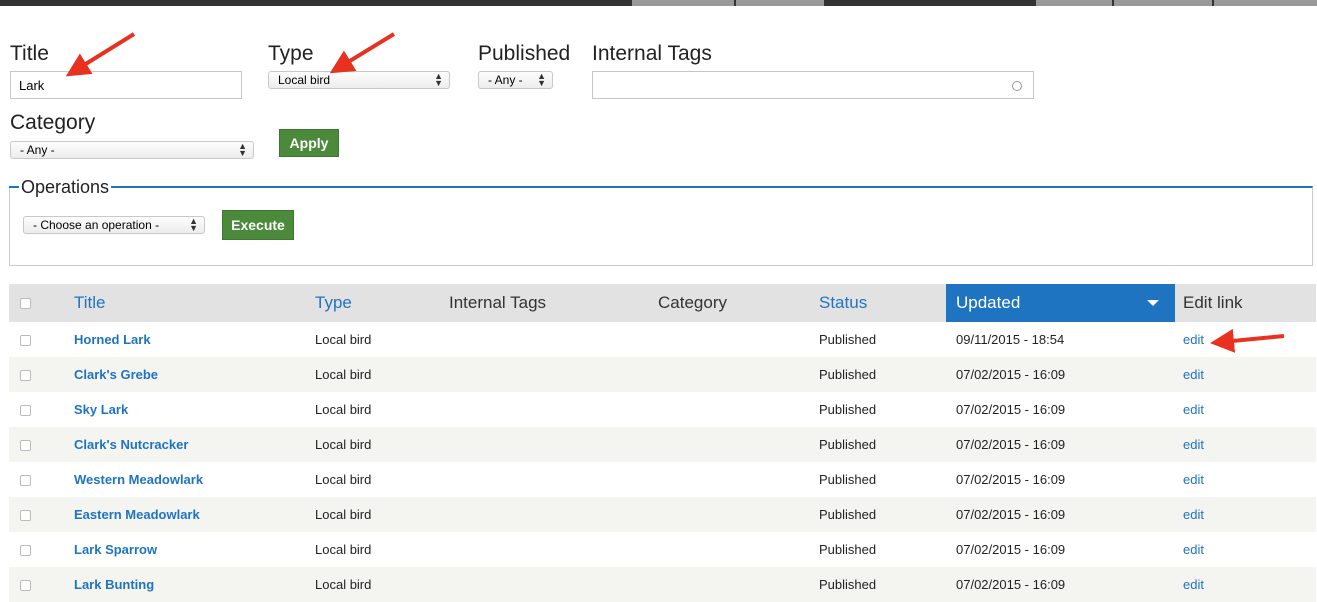 This screenshot has height=602, width=1317. What do you see at coordinates (100, 54) in the screenshot?
I see `annotation-arrow-title` at bounding box center [100, 54].